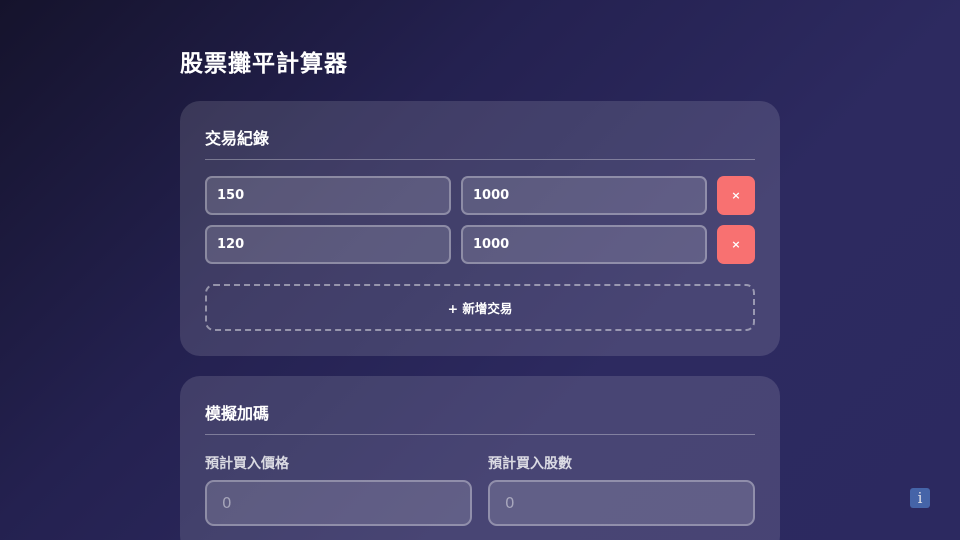 Image resolution: width=960 pixels, height=540 pixels. What do you see at coordinates (480, 405) in the screenshot?
I see `simulate-card-title: 模擬加碼` at bounding box center [480, 405].